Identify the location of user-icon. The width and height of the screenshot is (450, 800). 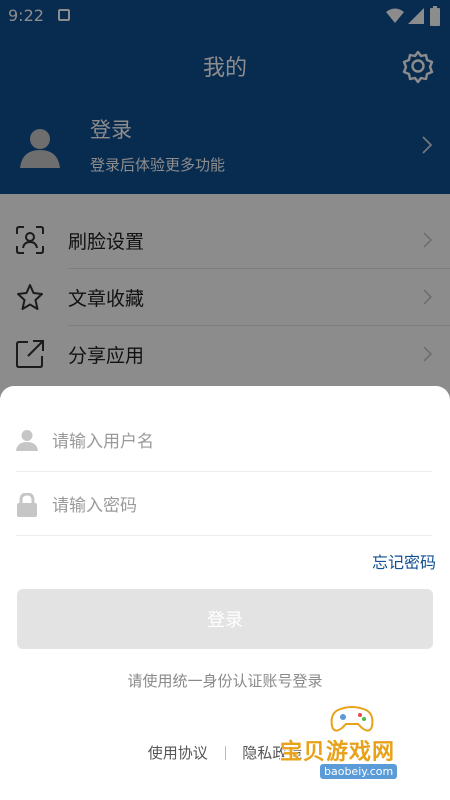
(27, 440).